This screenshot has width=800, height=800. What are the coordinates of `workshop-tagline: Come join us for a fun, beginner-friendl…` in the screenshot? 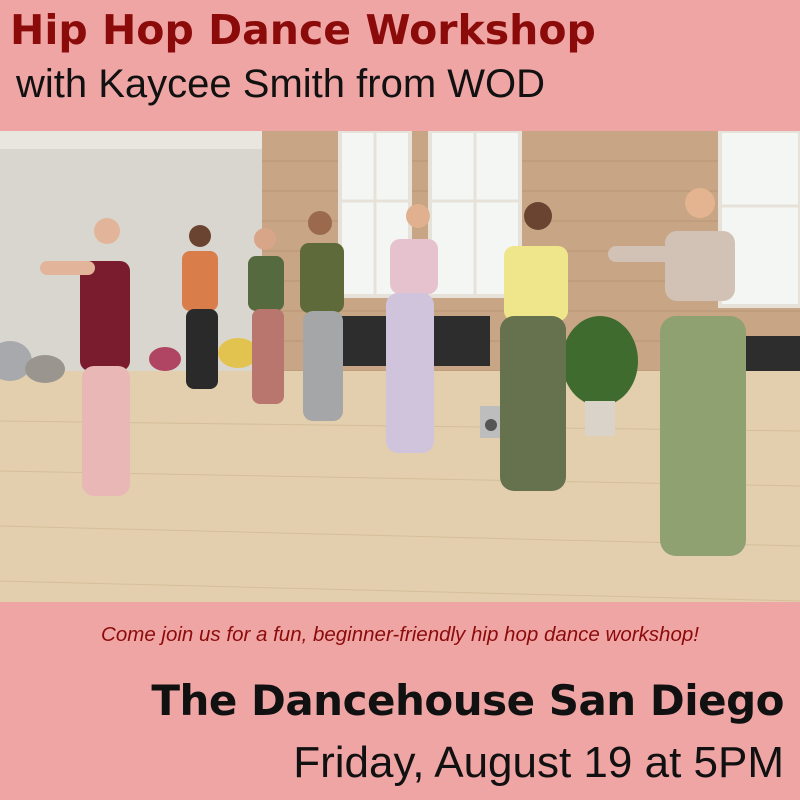 It's located at (400, 634).